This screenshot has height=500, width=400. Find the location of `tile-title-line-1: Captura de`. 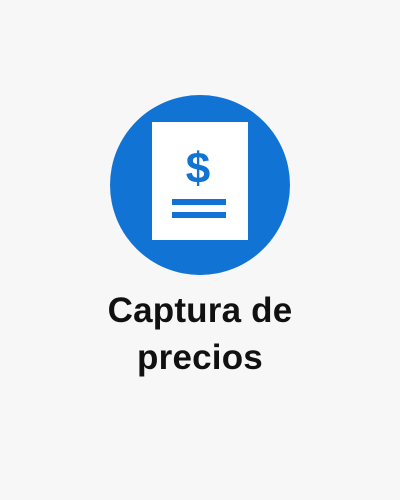

tile-title-line-1: Captura de is located at coordinates (200, 310).